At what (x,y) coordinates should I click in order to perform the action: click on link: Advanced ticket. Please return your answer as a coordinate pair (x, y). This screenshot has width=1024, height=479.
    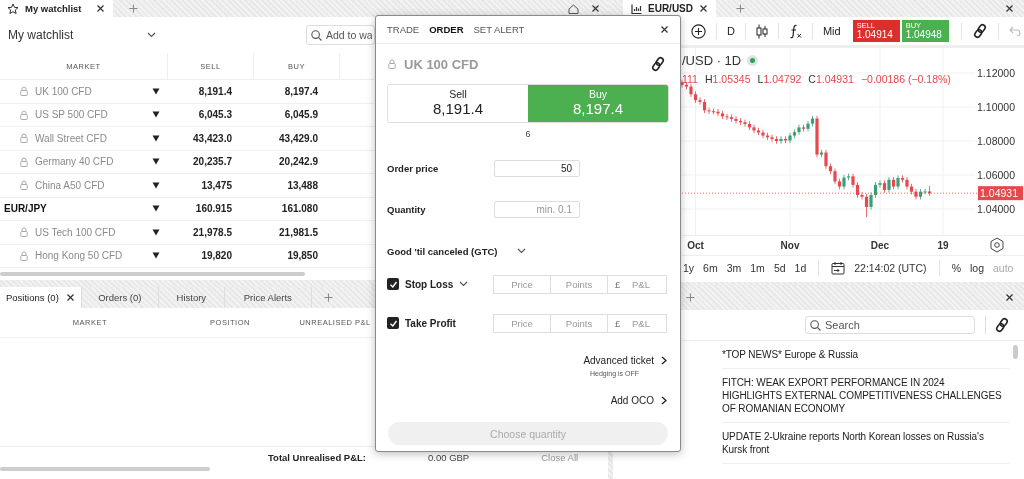
    Looking at the image, I should click on (625, 360).